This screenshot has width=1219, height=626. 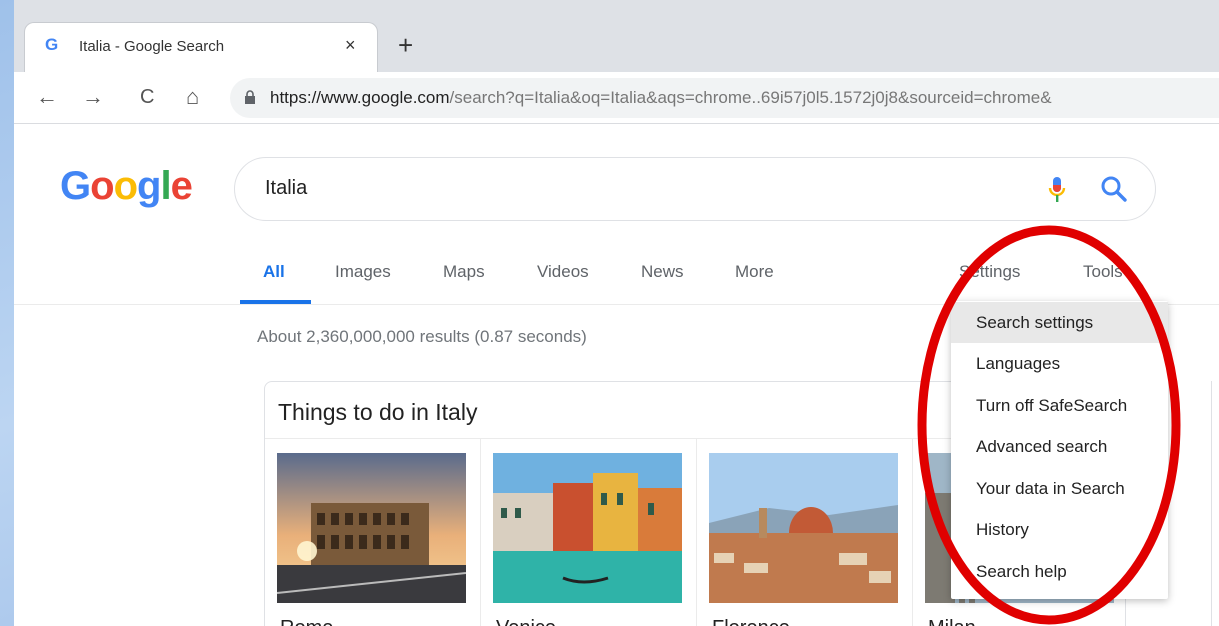 What do you see at coordinates (152, 46) in the screenshot?
I see `tab-title: Italia - Google Search` at bounding box center [152, 46].